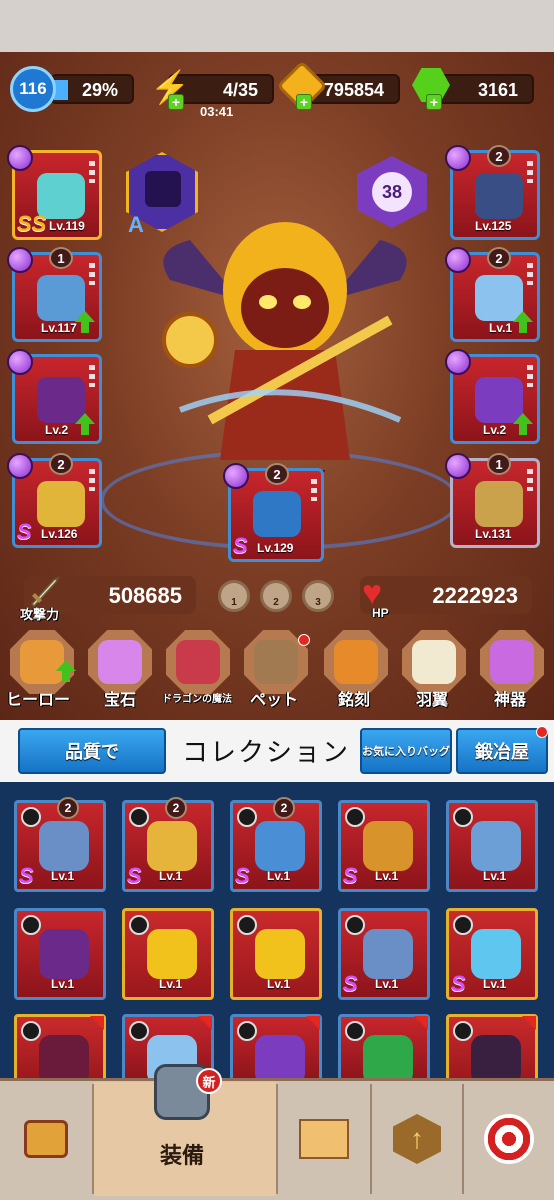 This screenshot has width=554, height=1200. What do you see at coordinates (92, 751) in the screenshot?
I see `sort-by-quality-button: 品質で` at bounding box center [92, 751].